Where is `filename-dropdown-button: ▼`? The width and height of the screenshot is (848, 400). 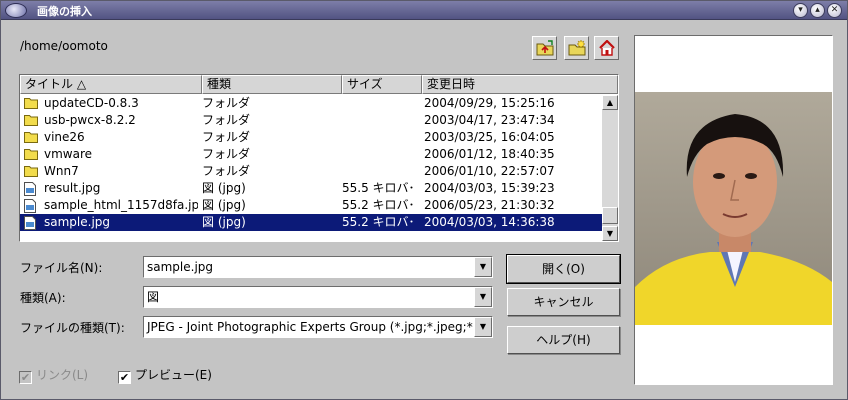 filename-dropdown-button: ▼ is located at coordinates (483, 267).